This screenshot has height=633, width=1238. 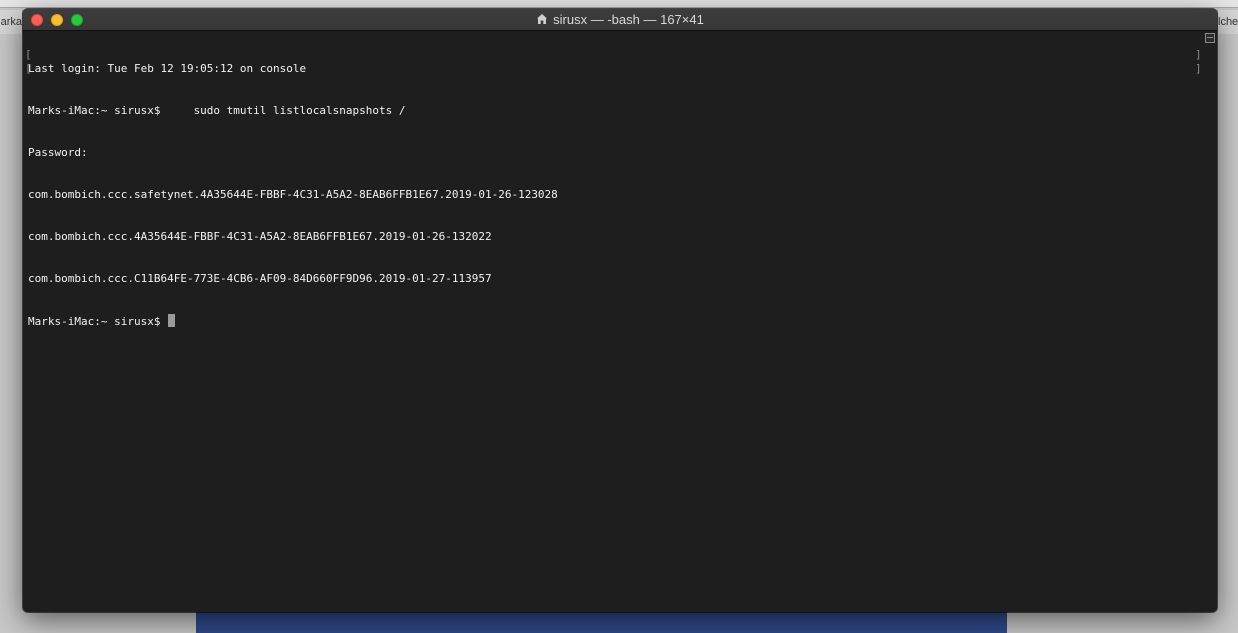 What do you see at coordinates (58, 152) in the screenshot?
I see `terminal-line: Password:` at bounding box center [58, 152].